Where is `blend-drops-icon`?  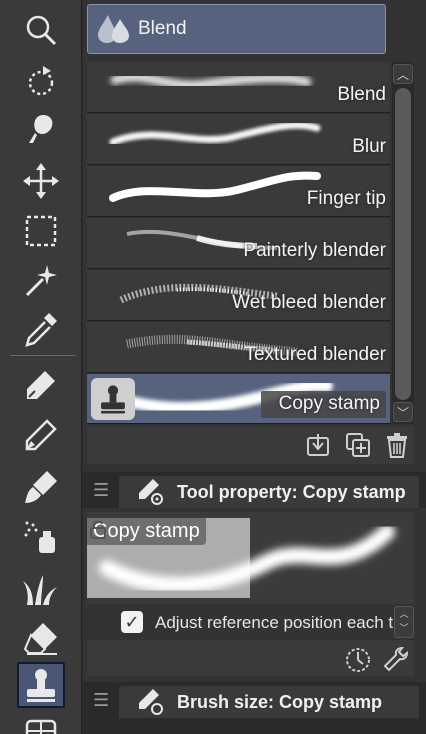 blend-drops-icon is located at coordinates (113, 29).